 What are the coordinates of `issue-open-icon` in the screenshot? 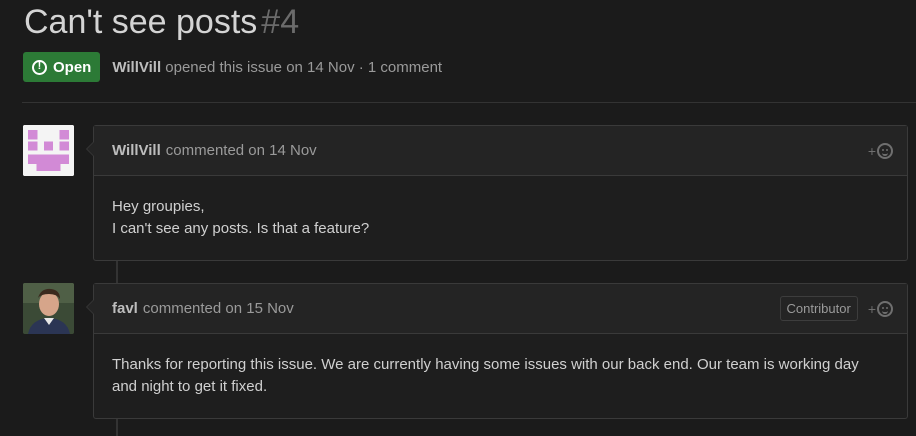 It's located at (39, 67).